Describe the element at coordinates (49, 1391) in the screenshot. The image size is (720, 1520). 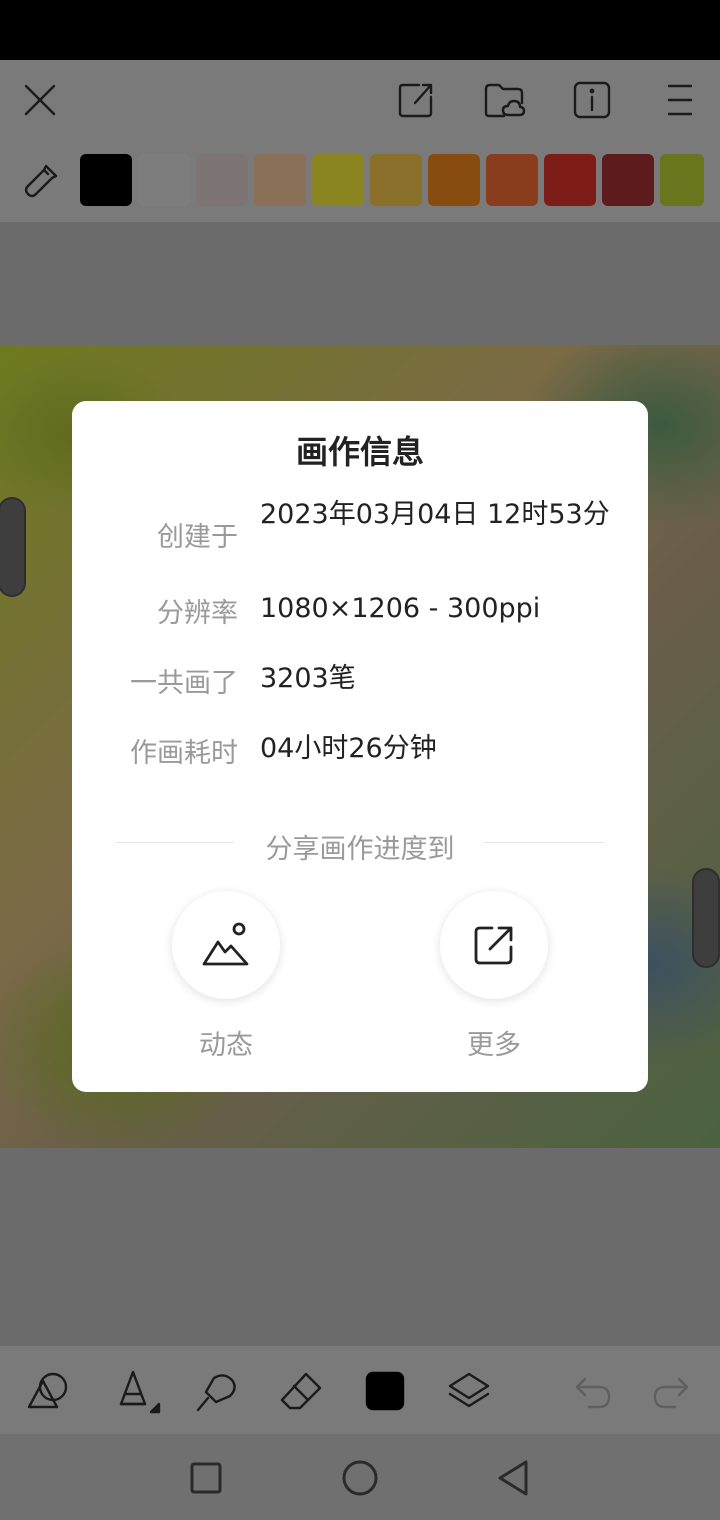
I see `shapes-icon` at that location.